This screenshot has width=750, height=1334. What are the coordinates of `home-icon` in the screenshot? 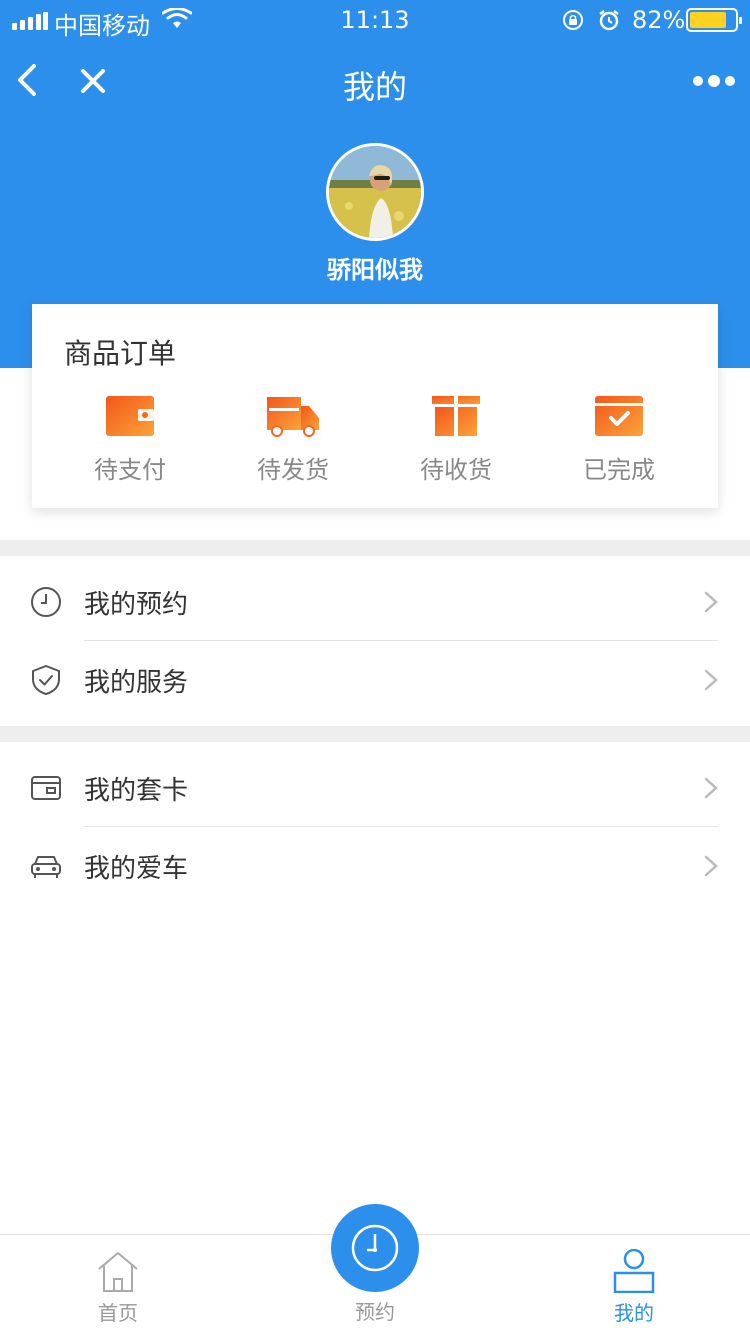 It's located at (118, 1272).